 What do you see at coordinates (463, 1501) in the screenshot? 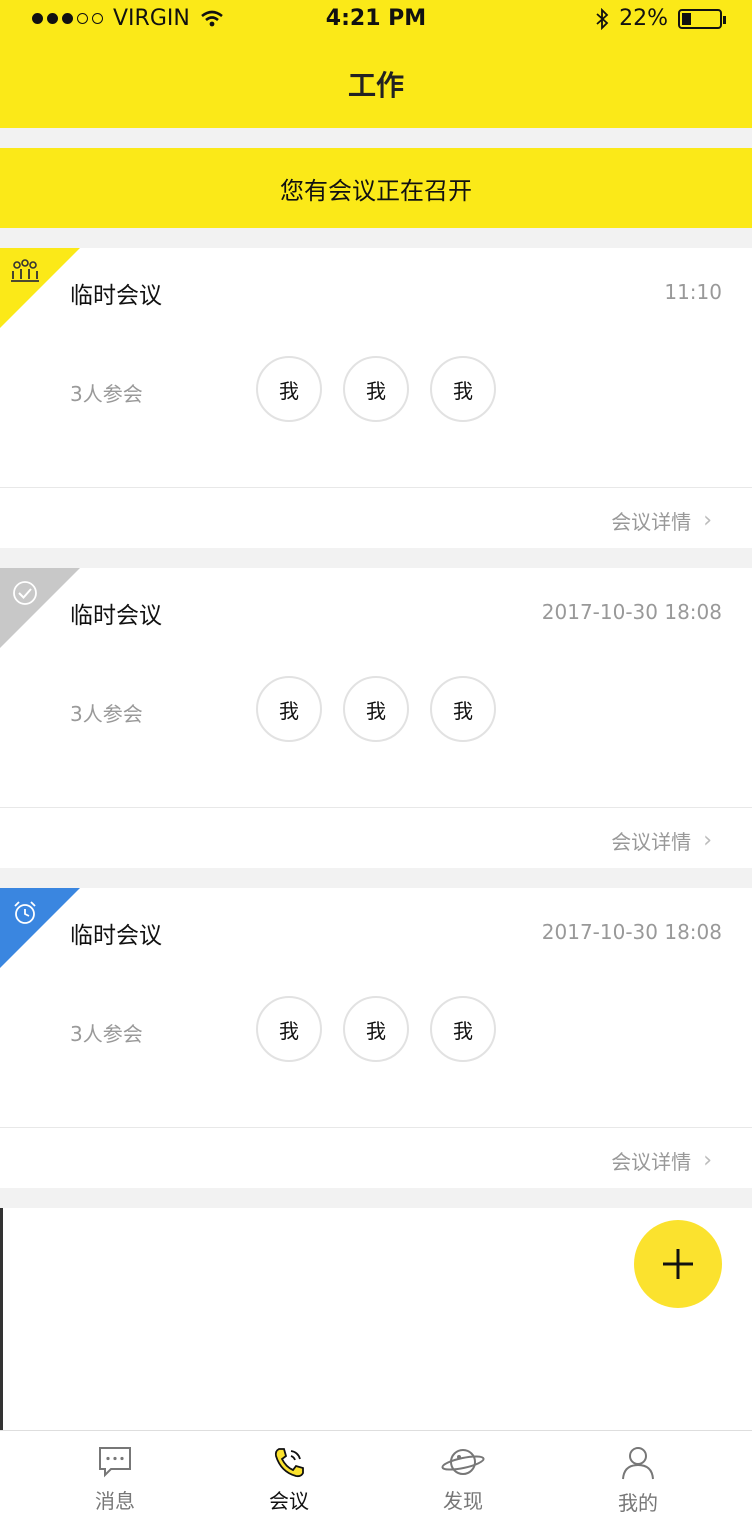
I see `tab-label: 发现` at bounding box center [463, 1501].